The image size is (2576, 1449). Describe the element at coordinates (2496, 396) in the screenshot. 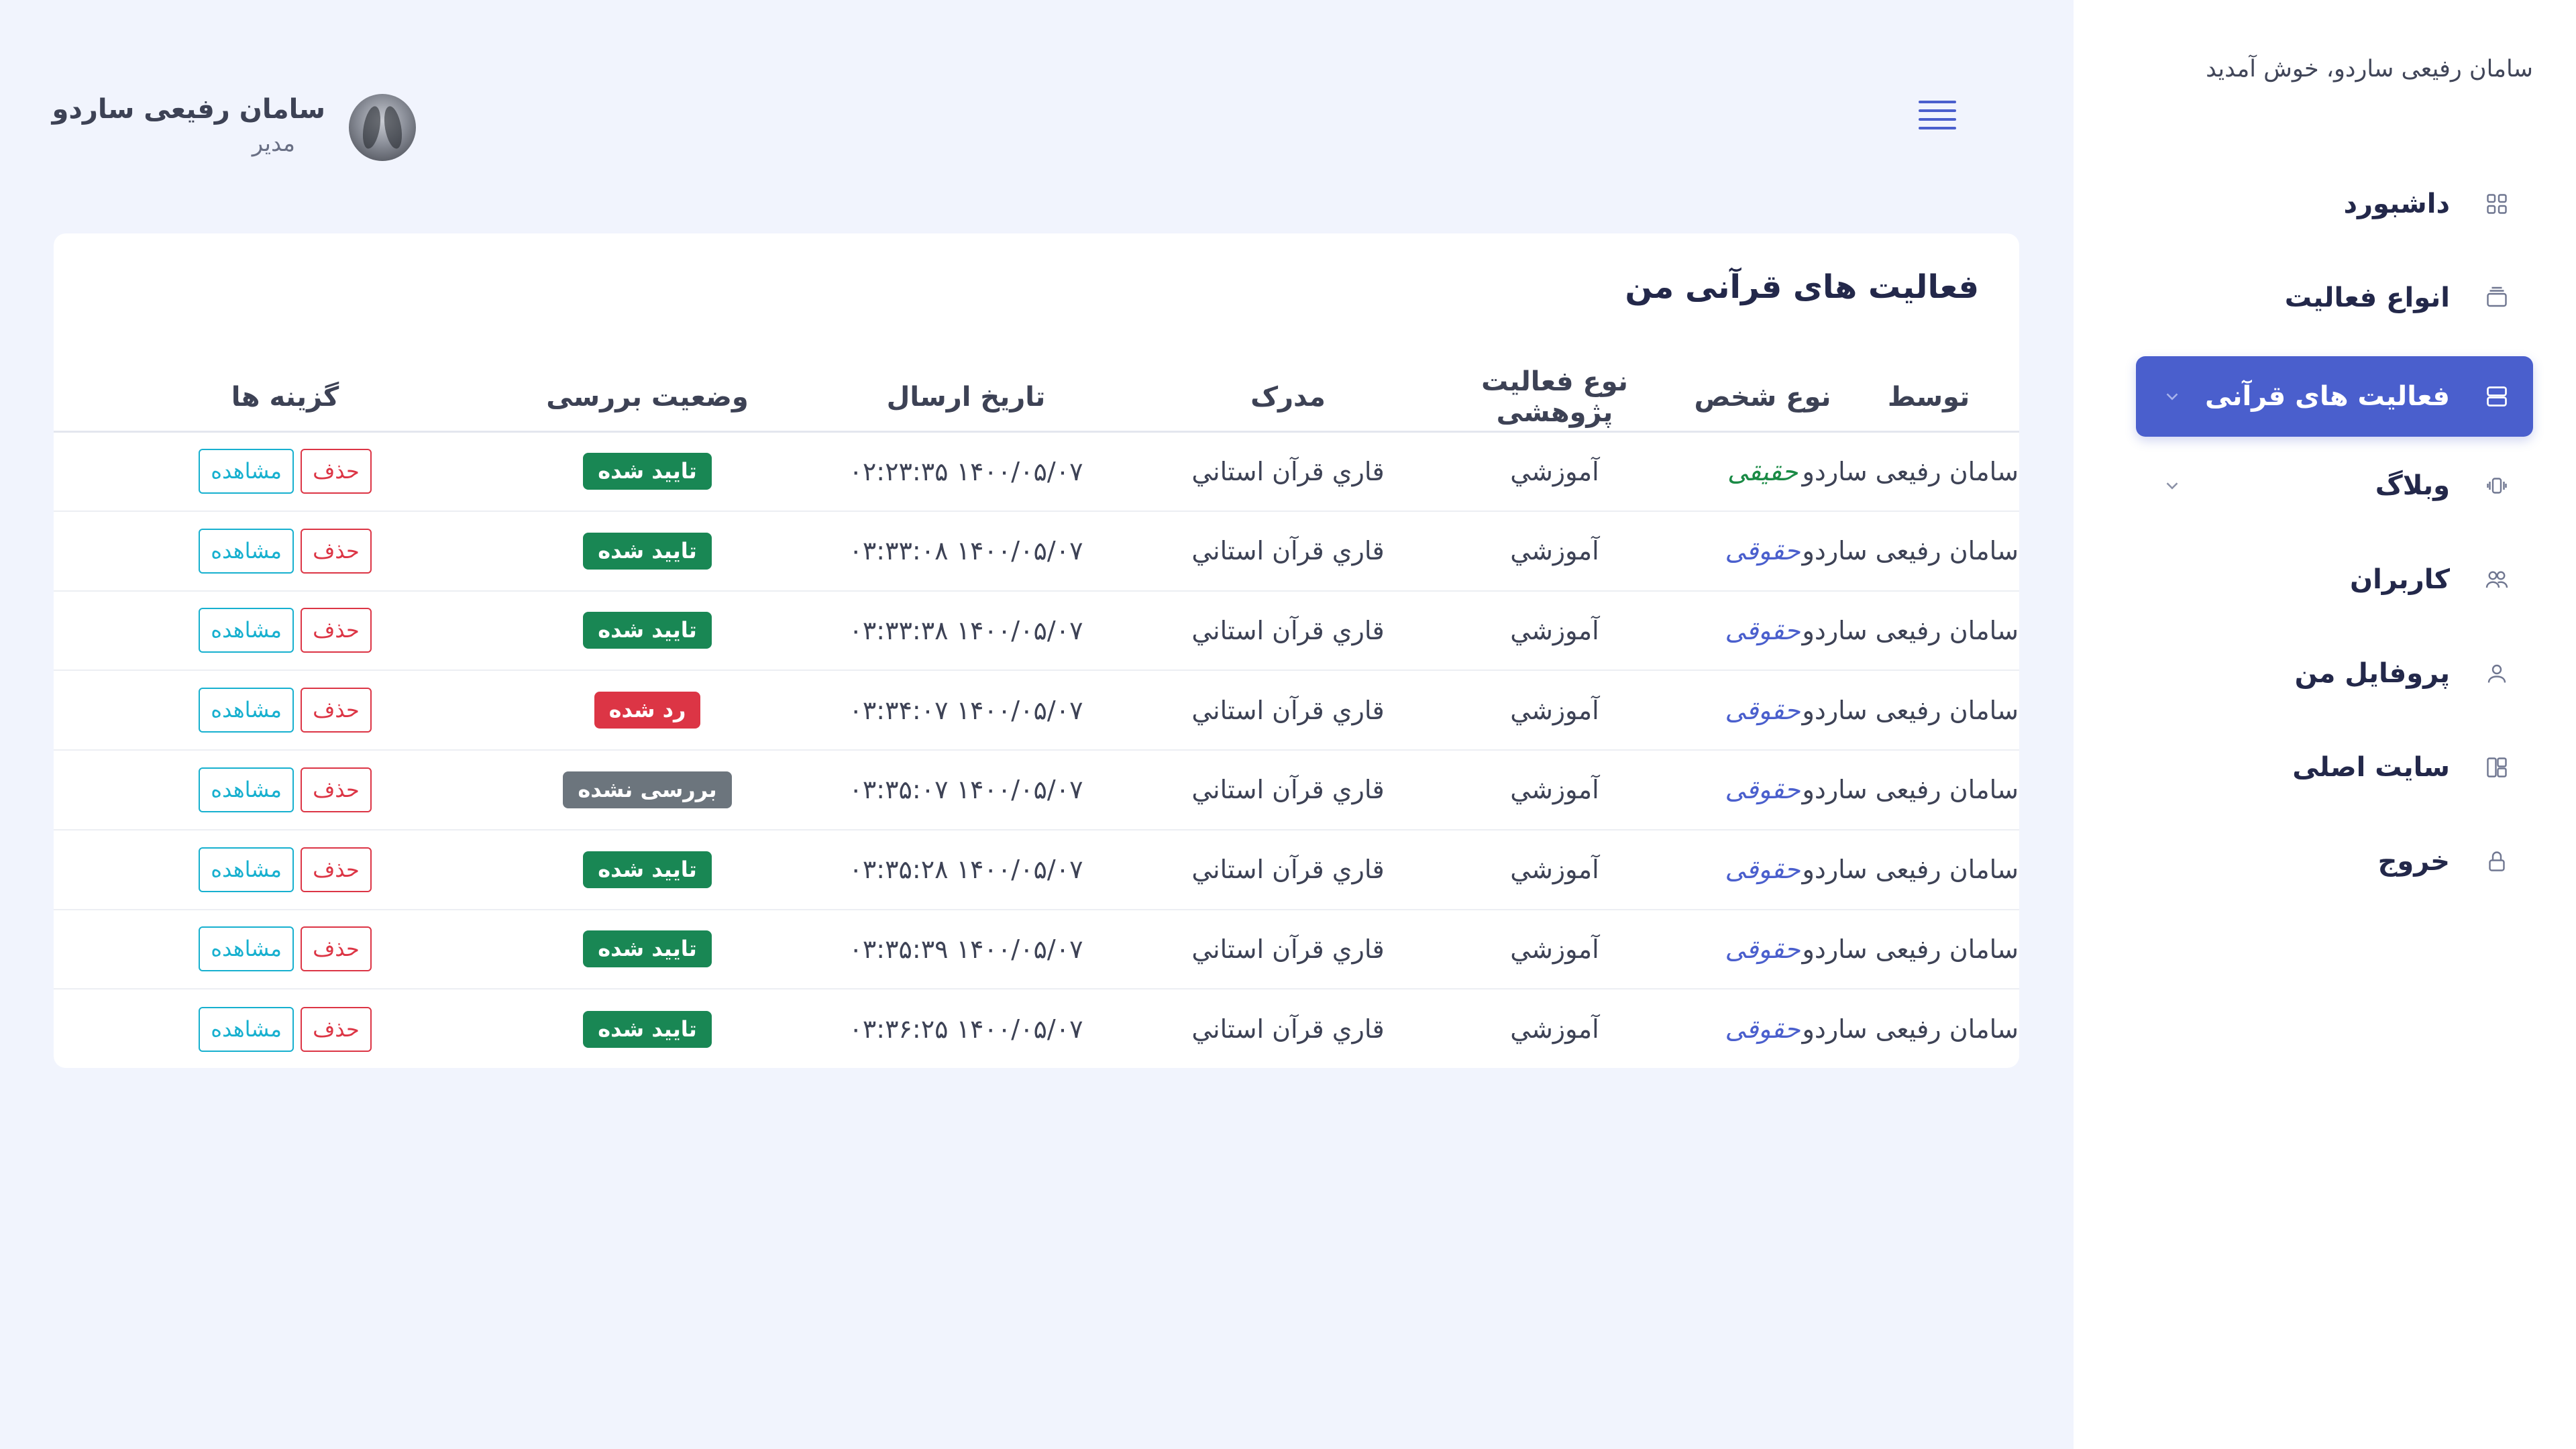

I see `server-icon` at that location.